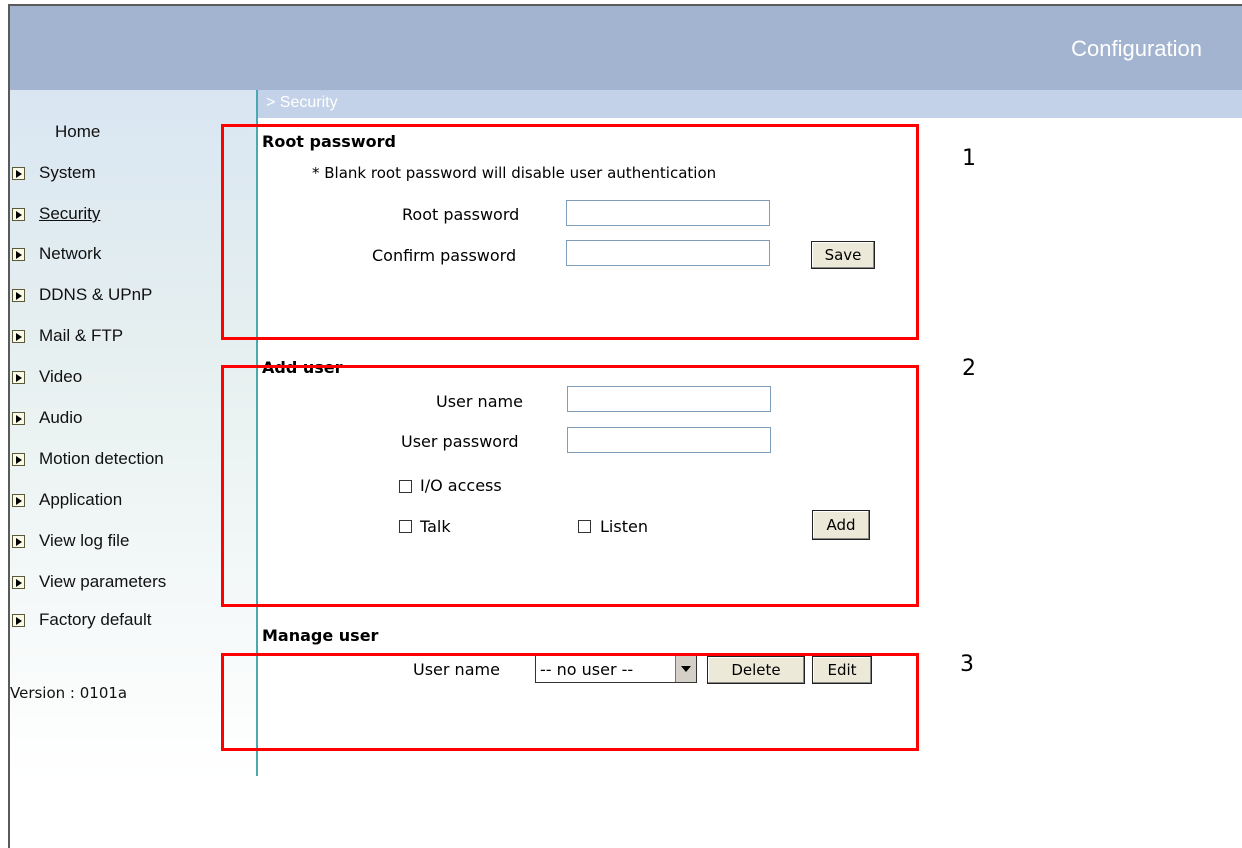 The width and height of the screenshot is (1242, 848). I want to click on breadcrumb-text: > Security, so click(302, 102).